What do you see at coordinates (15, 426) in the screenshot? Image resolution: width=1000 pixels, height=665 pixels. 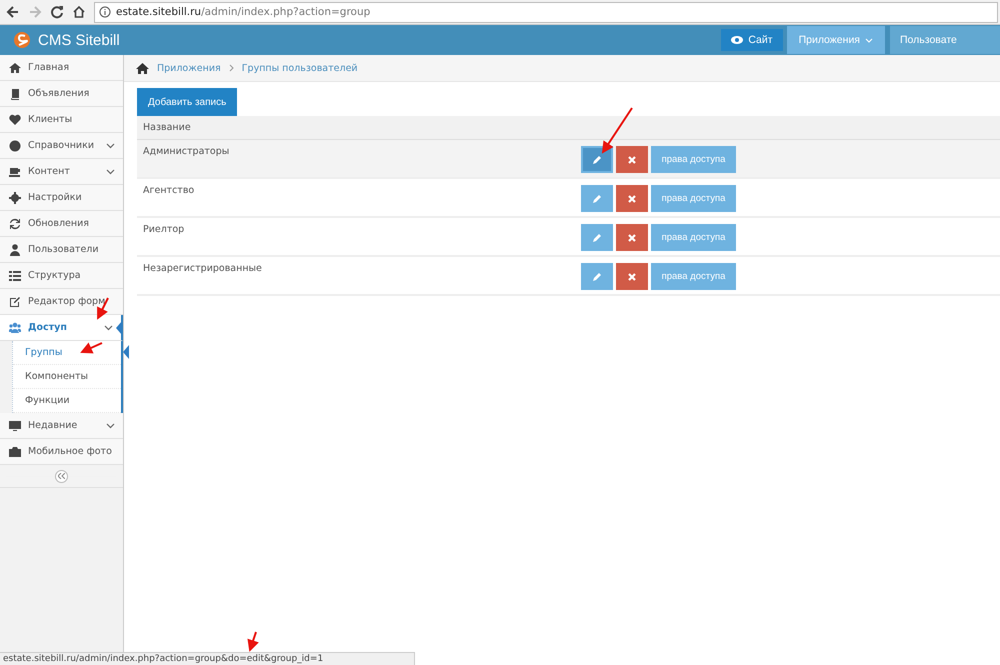 I see `monitor-icon` at bounding box center [15, 426].